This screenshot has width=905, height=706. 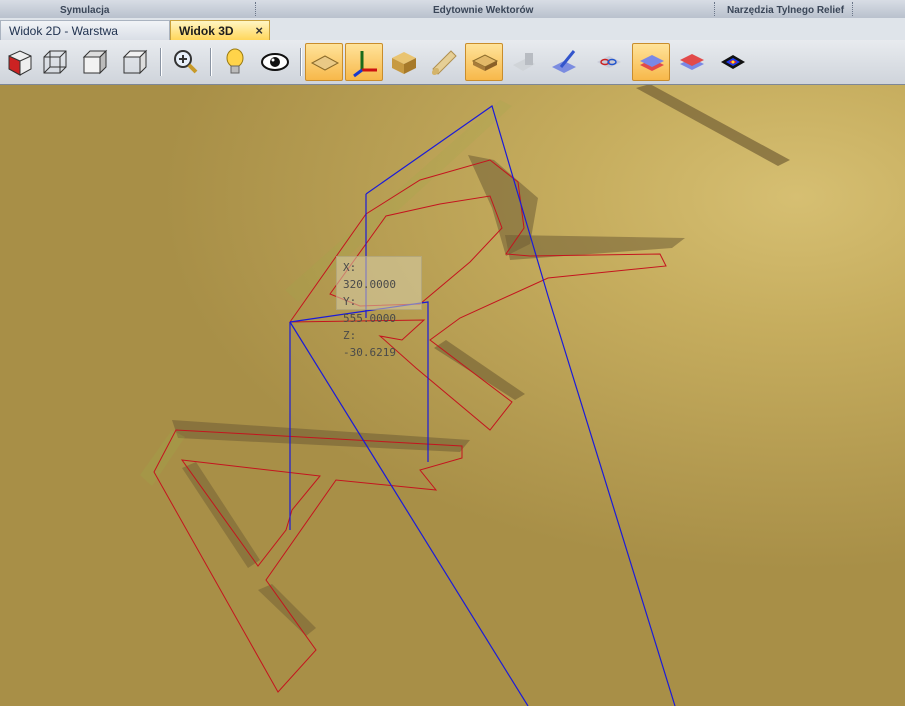 I want to click on lighting-button, so click(x=235, y=62).